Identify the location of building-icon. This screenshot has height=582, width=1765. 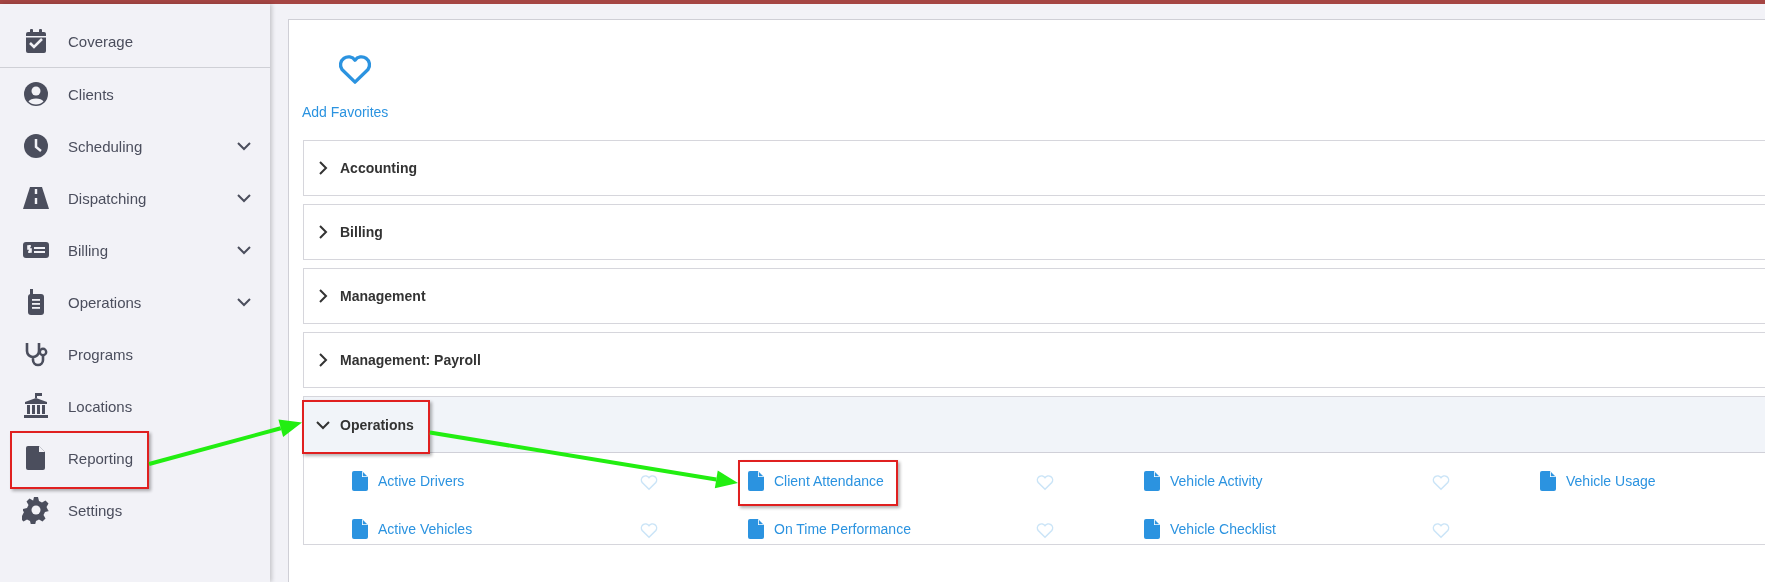
(36, 406).